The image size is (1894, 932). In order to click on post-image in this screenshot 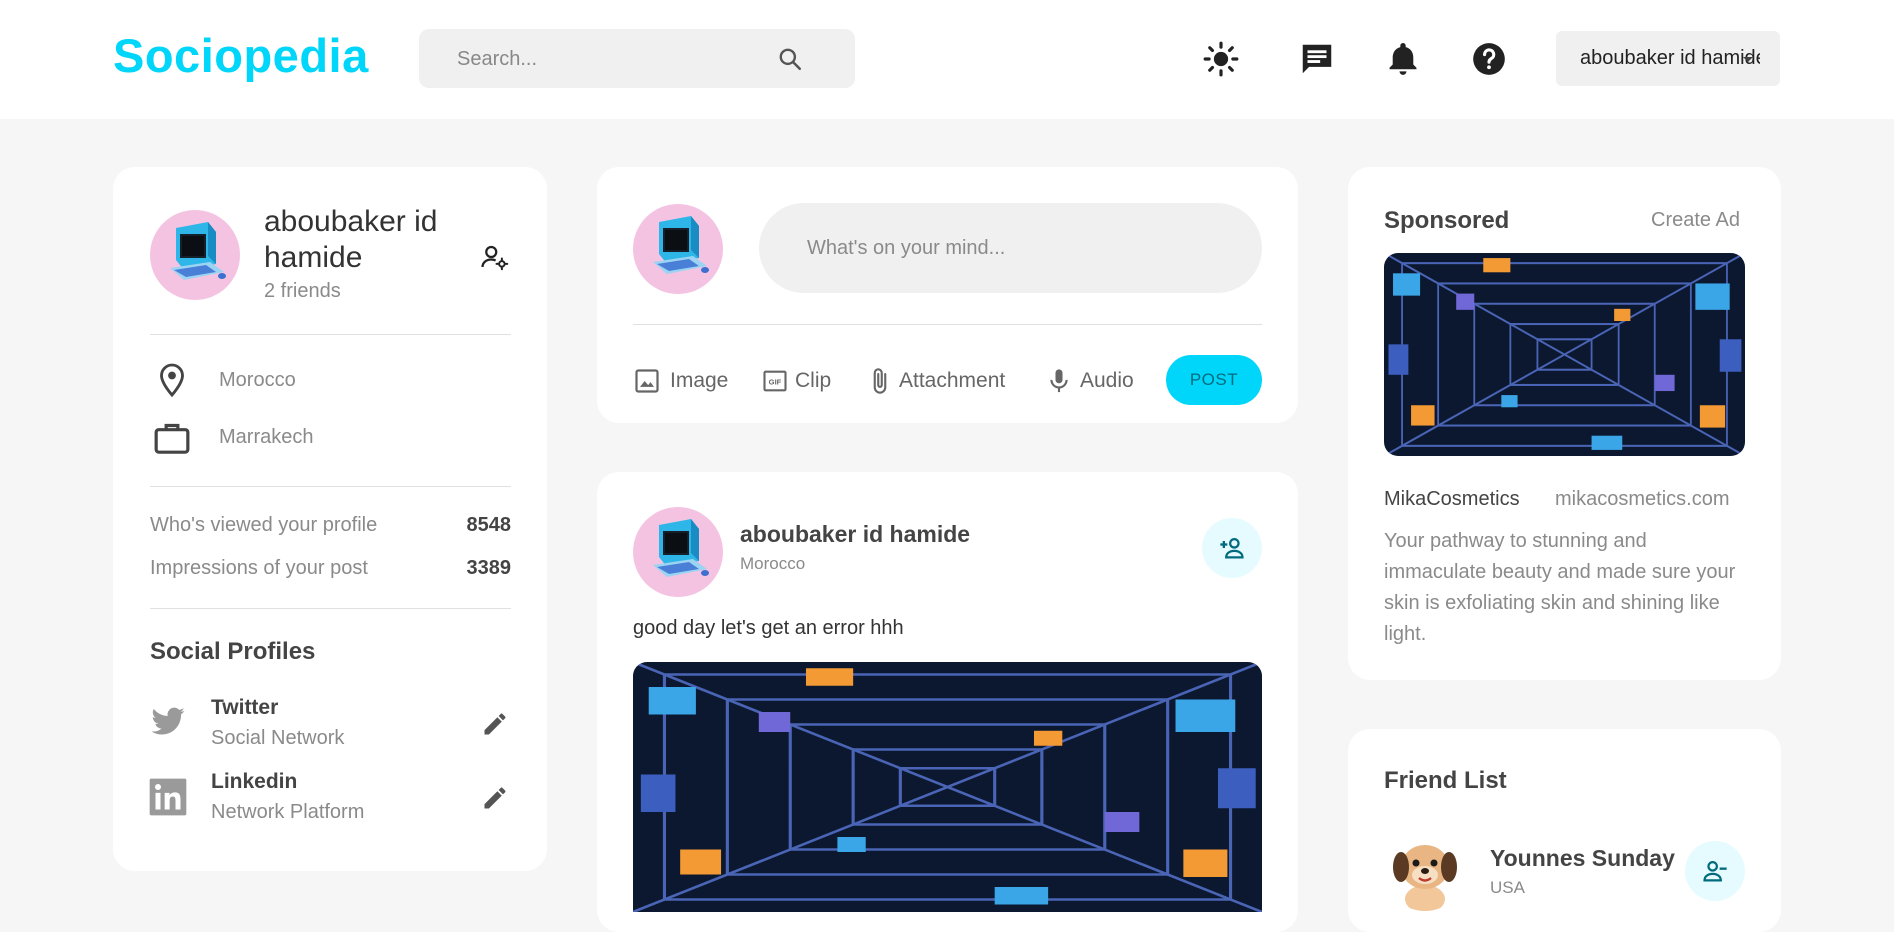, I will do `click(947, 787)`.